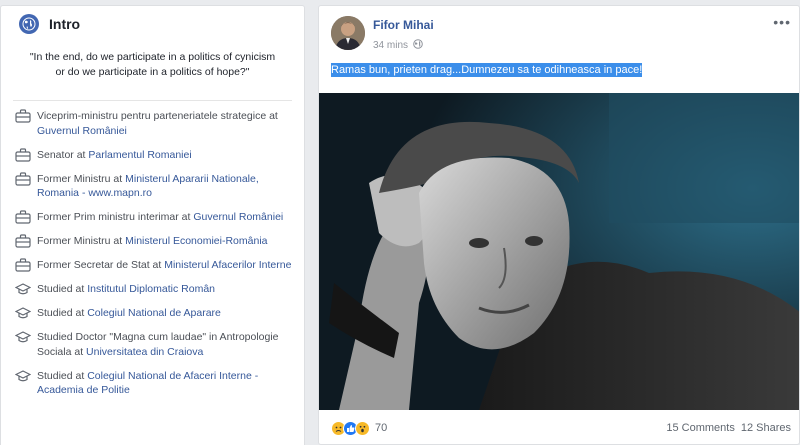  Describe the element at coordinates (559, 32) in the screenshot. I see `post-header: Fifor Mihai 34 mins •••` at that location.